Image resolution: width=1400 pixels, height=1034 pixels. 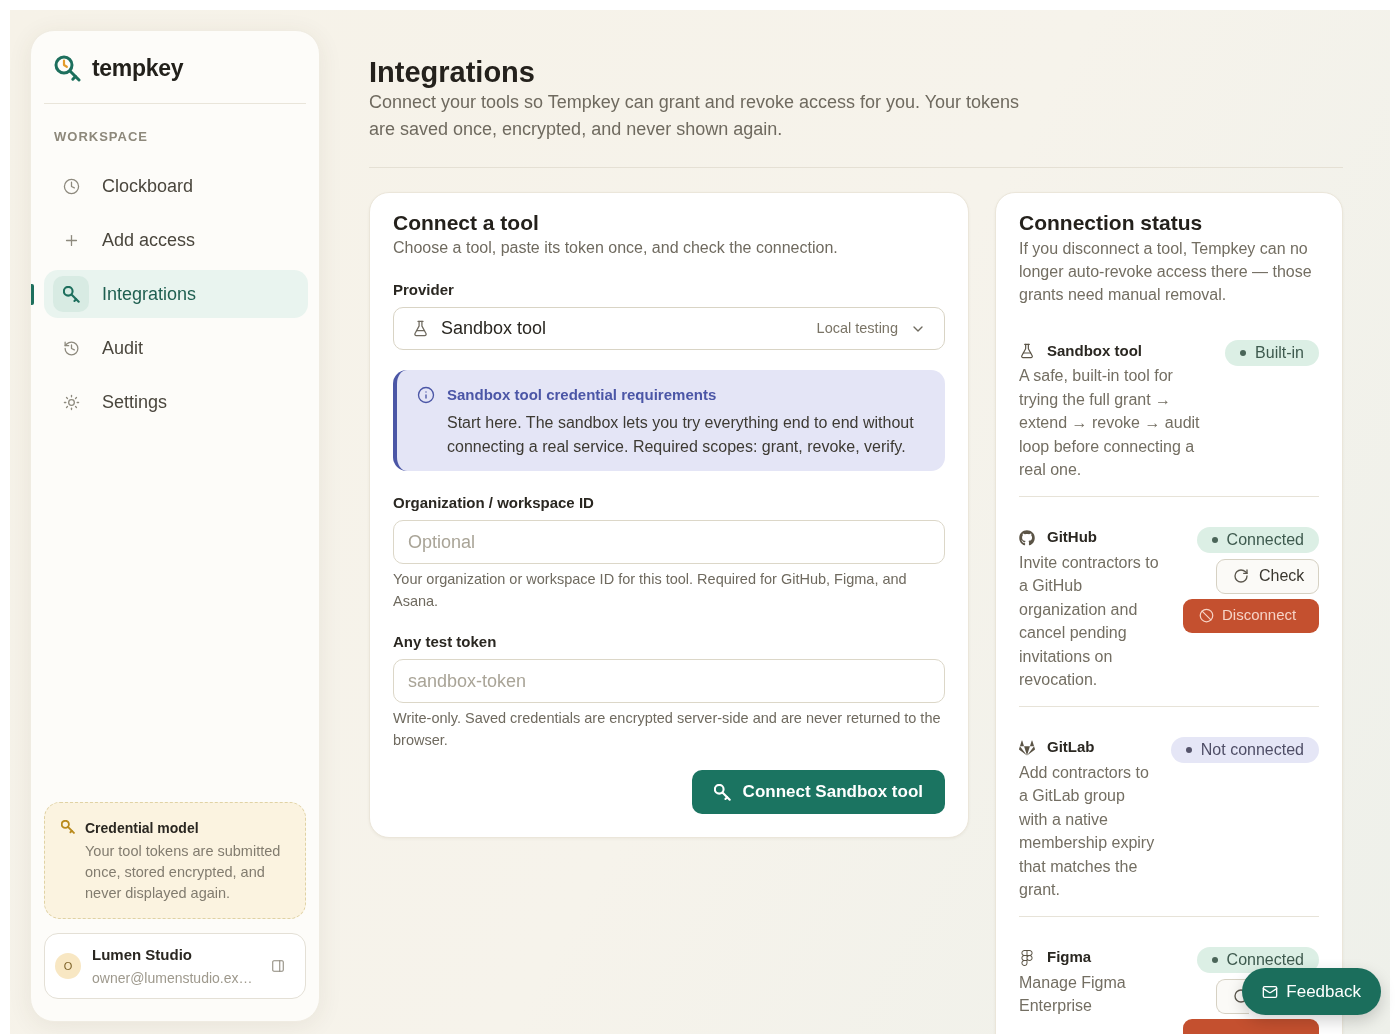 I want to click on field-help: Your organization or workspace ID for this tool. Required for GitHub, Figma, and Asana., so click(x=650, y=590).